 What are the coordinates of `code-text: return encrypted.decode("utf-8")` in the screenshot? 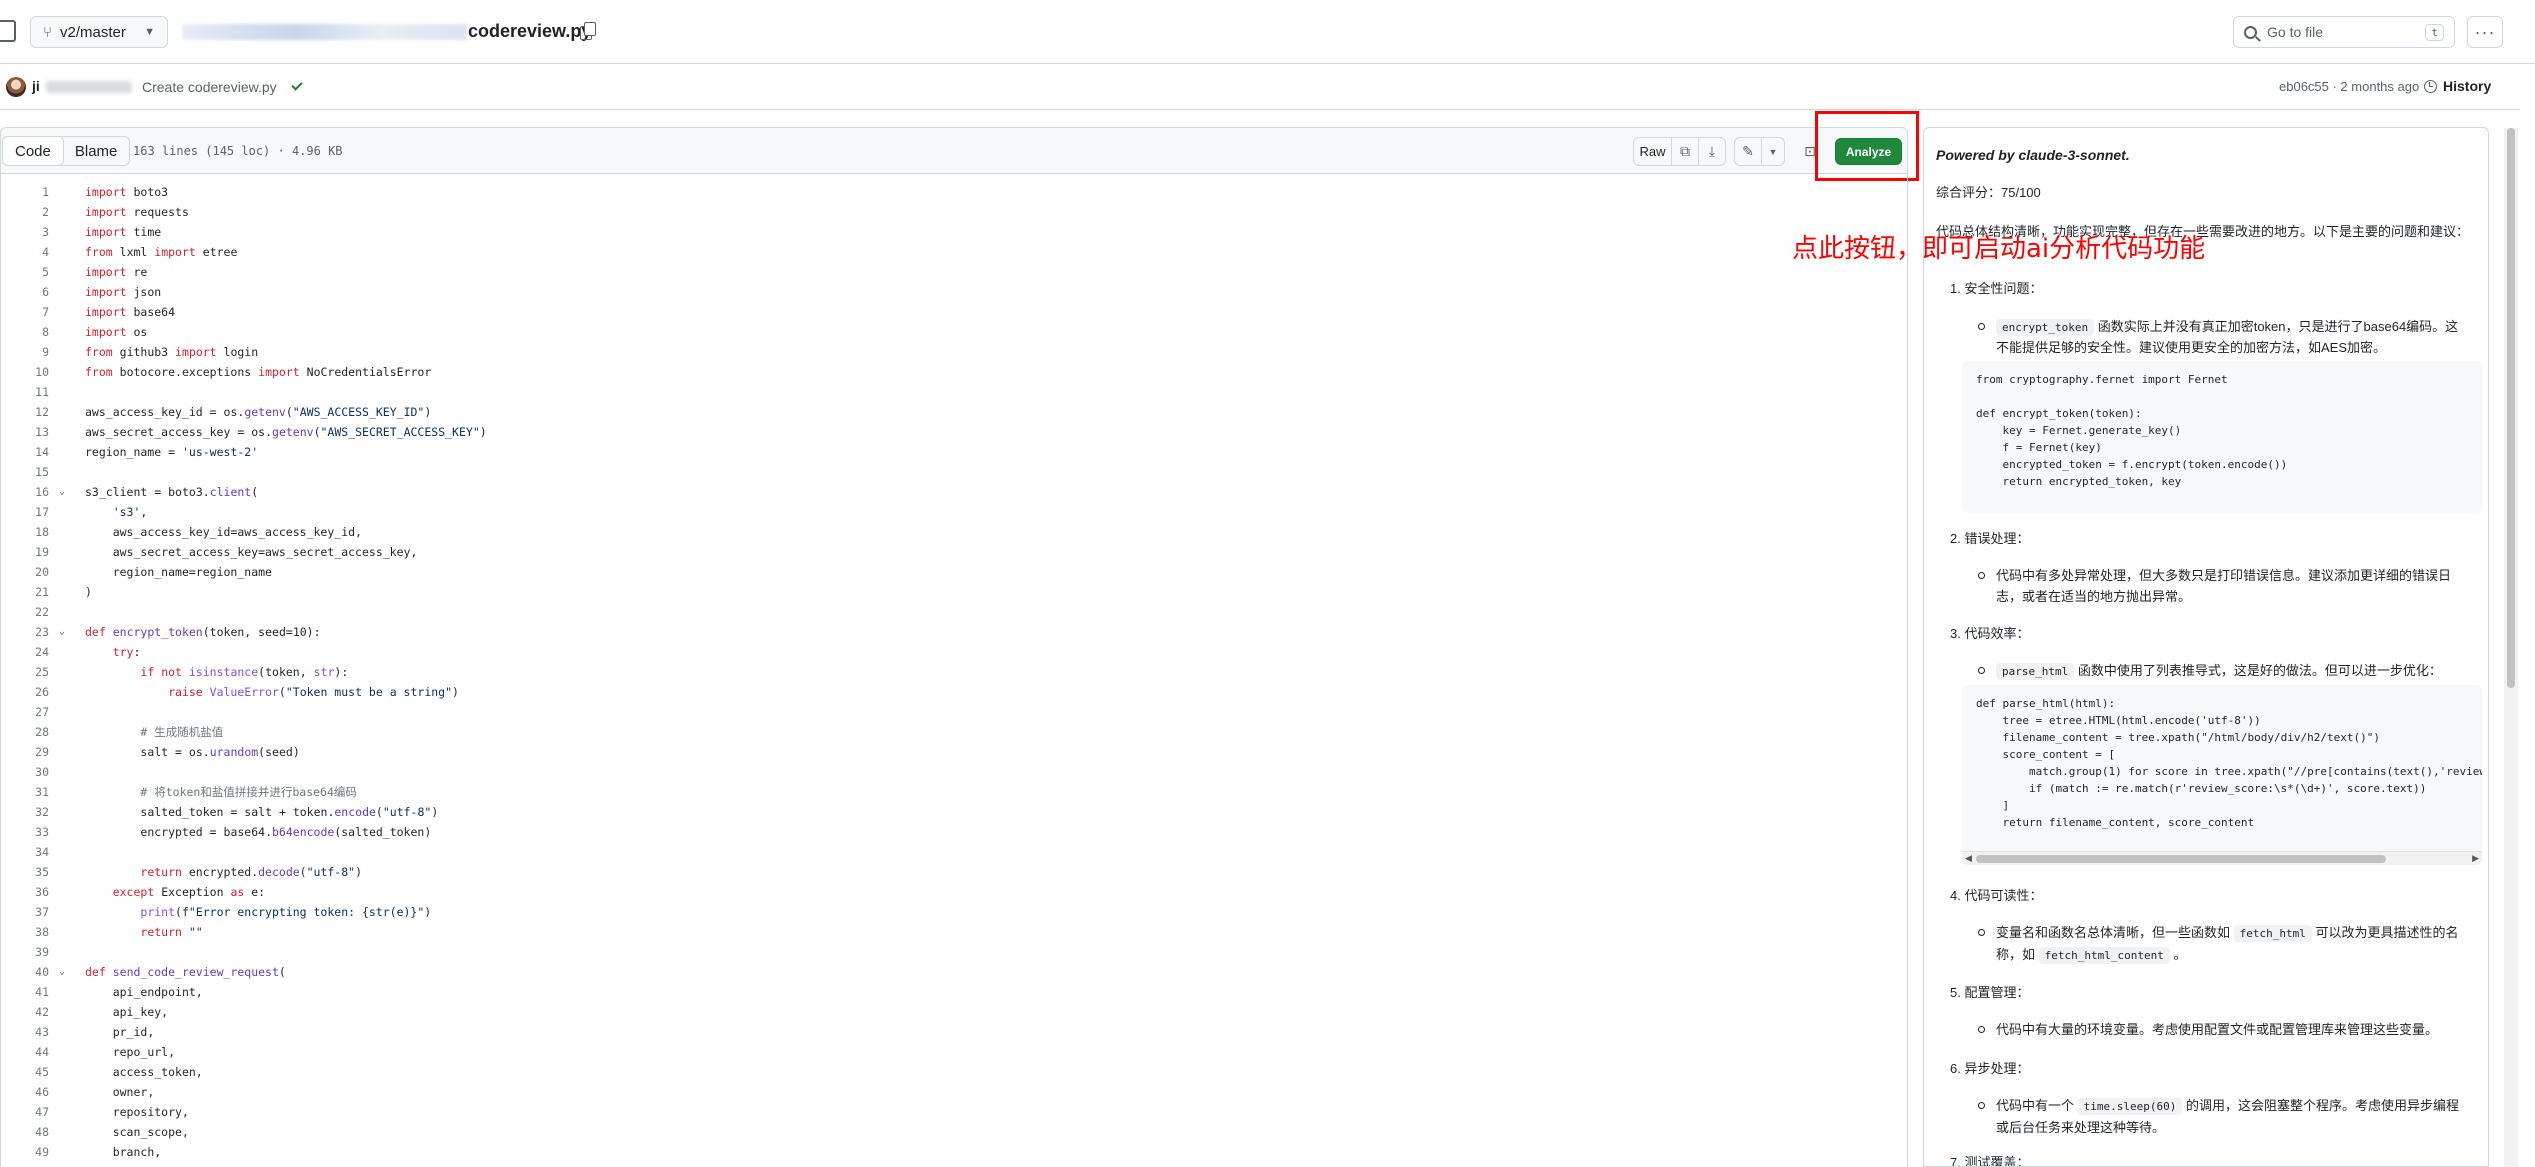 It's located at (251, 872).